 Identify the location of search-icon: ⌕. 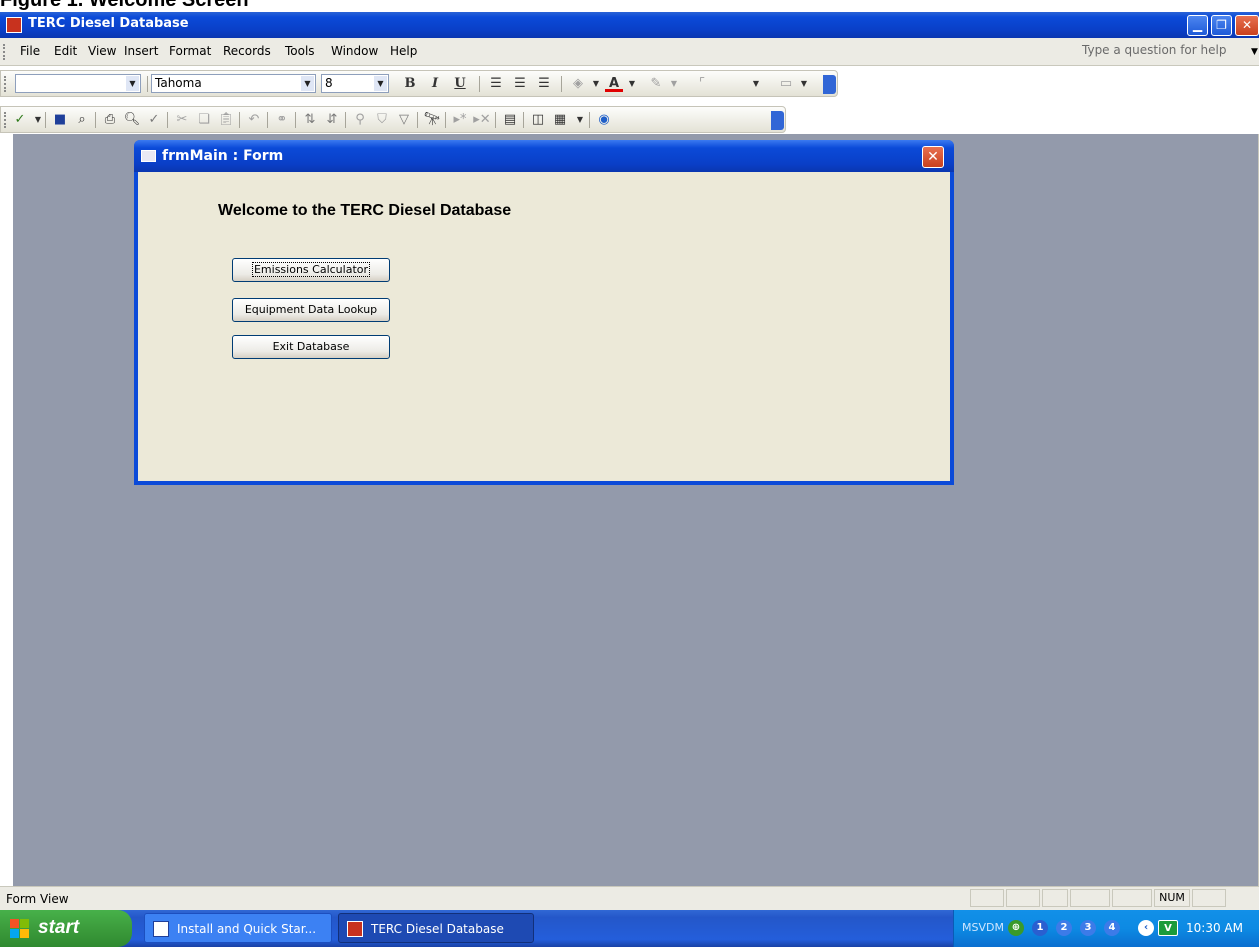
(82, 120).